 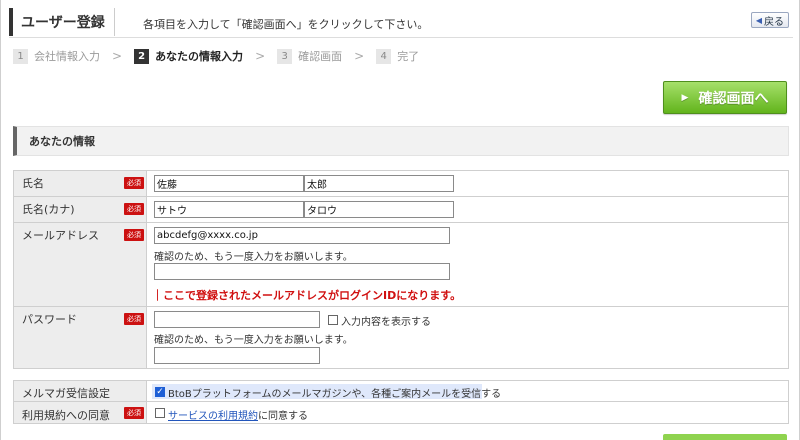 What do you see at coordinates (229, 209) in the screenshot?
I see `last-name-kana-input: サトウ` at bounding box center [229, 209].